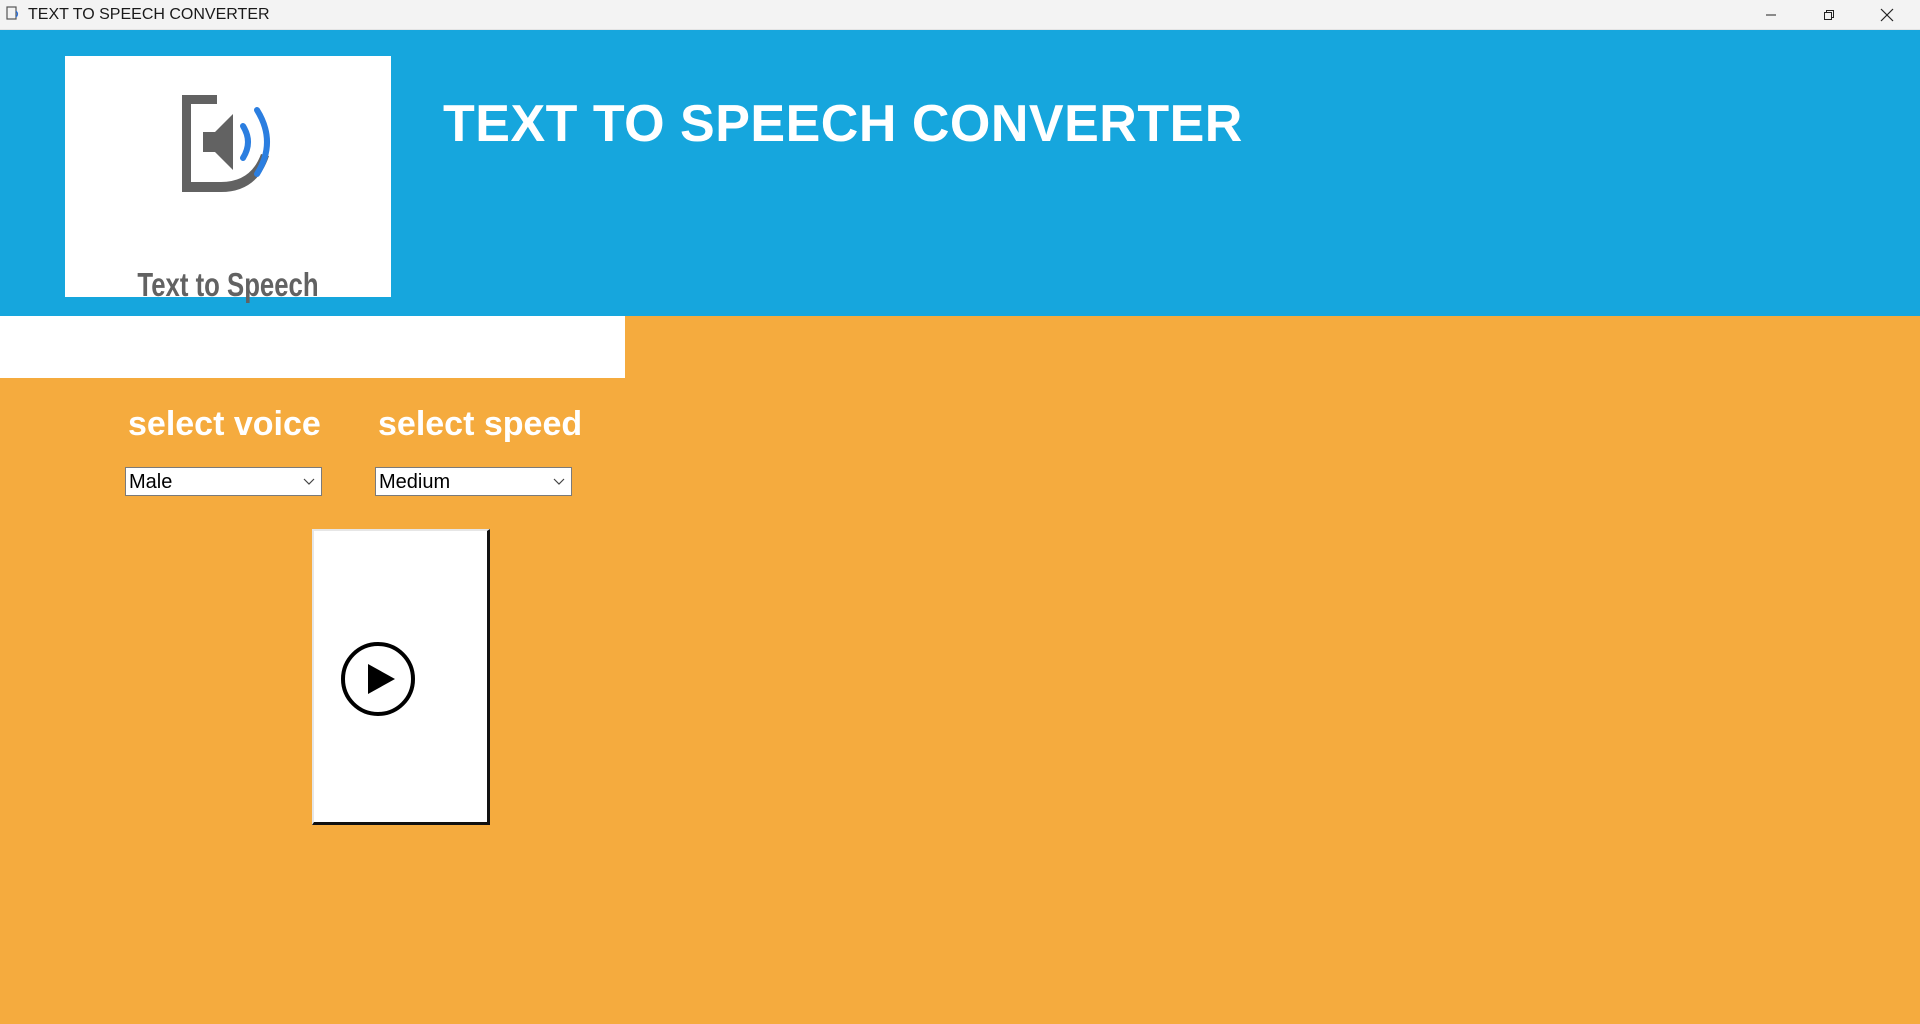 The height and width of the screenshot is (1024, 1920). I want to click on speed-label: select speed, so click(480, 424).